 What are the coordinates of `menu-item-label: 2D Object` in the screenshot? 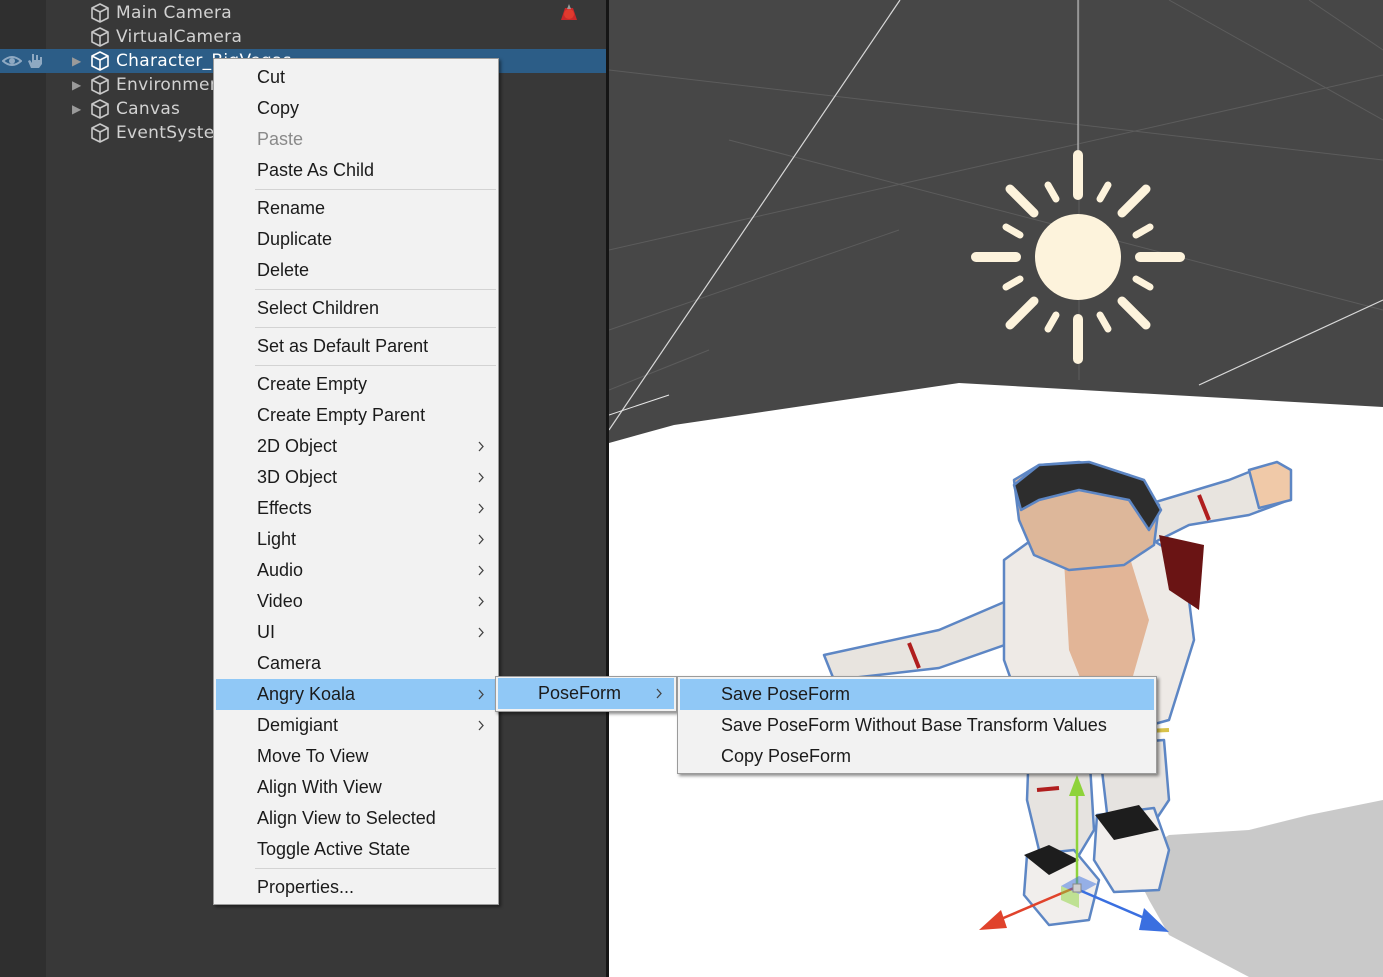 It's located at (297, 446).